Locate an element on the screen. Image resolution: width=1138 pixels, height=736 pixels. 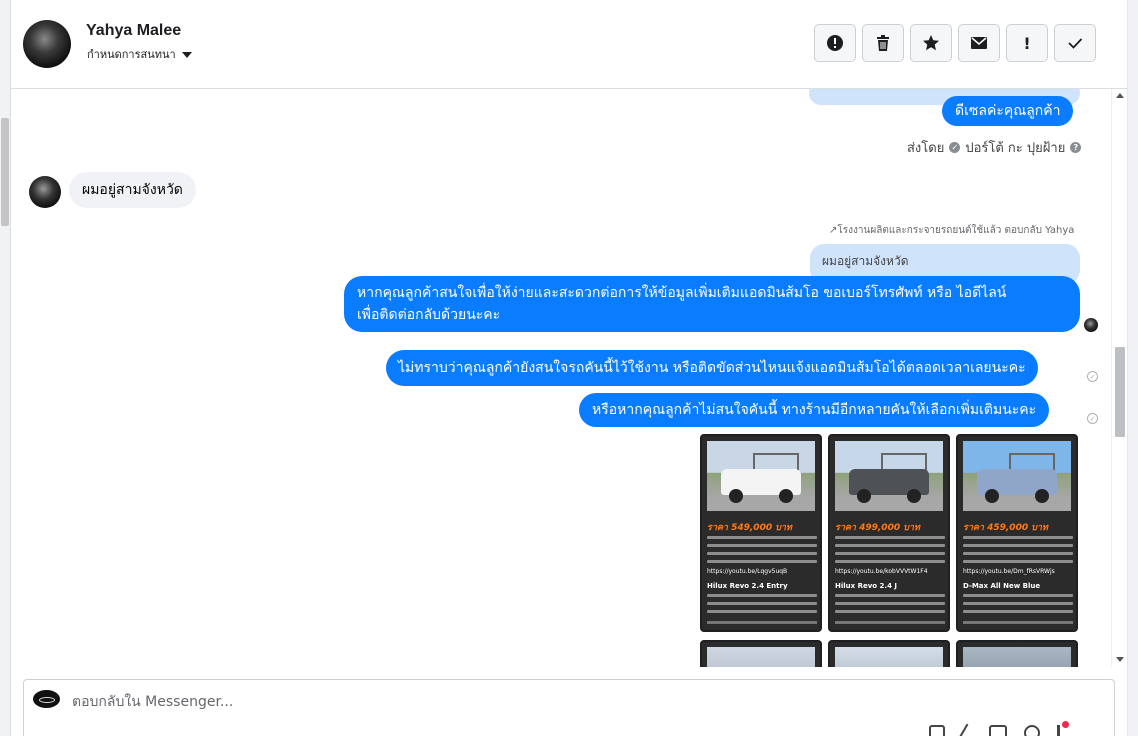
reply-input is located at coordinates (422, 702).